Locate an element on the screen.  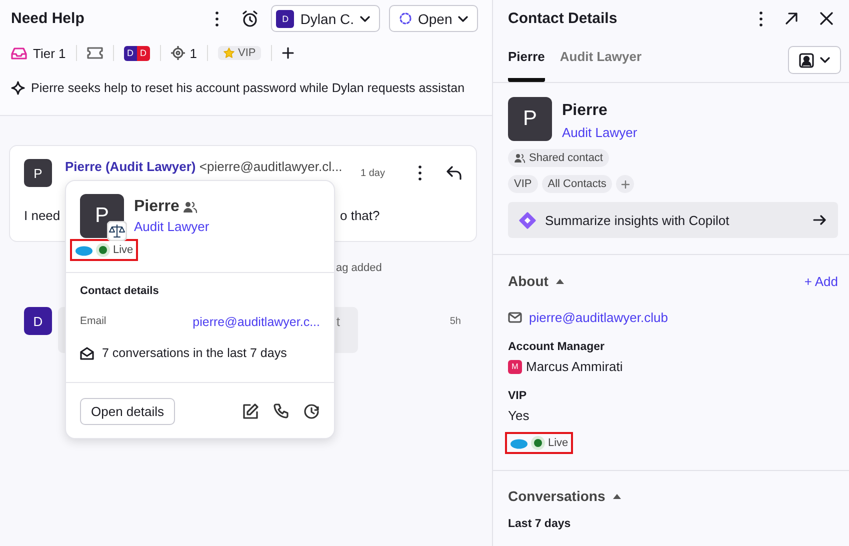
alarm-clock-icon is located at coordinates (250, 19).